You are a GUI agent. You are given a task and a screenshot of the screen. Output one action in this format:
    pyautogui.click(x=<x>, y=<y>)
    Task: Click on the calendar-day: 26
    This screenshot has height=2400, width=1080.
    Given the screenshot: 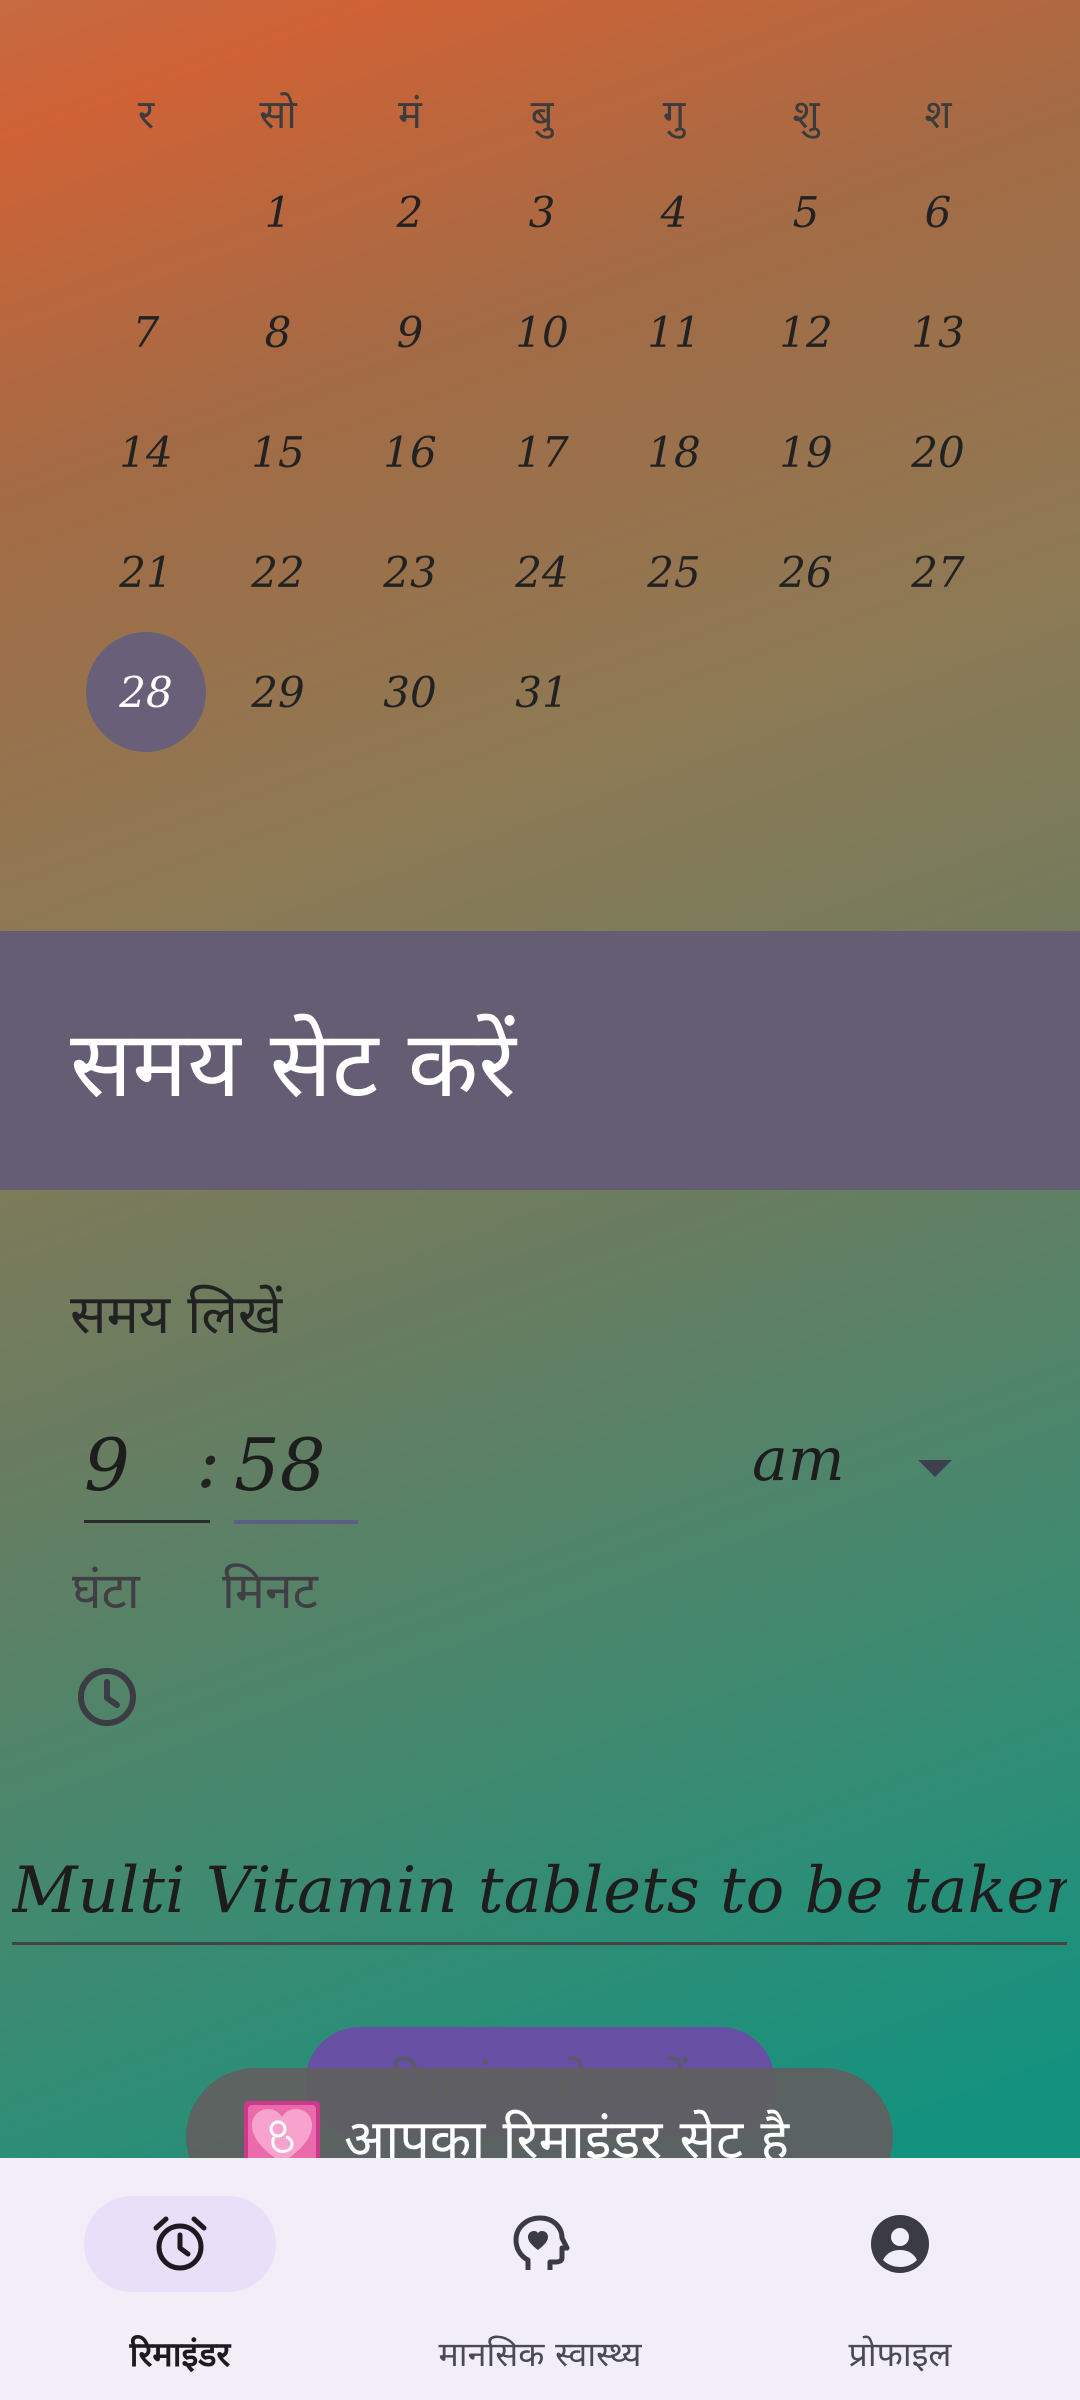 What is the action you would take?
    pyautogui.click(x=806, y=572)
    